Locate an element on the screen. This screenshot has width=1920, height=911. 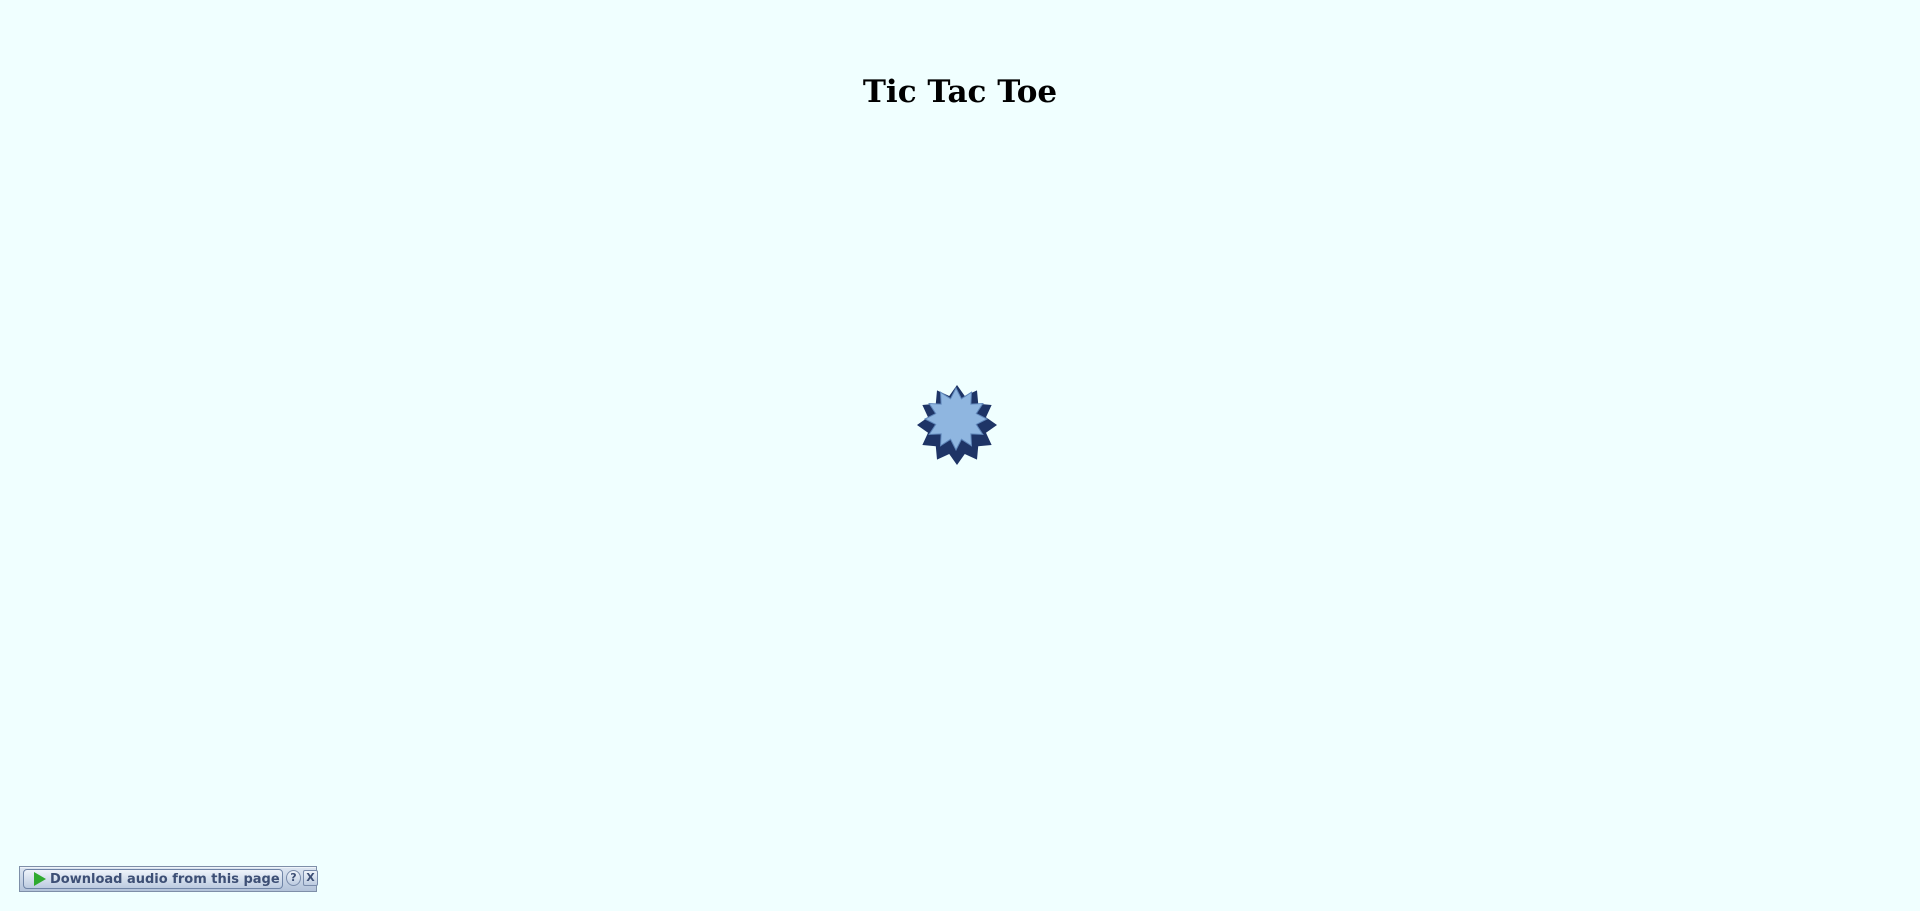
audio-download-toolbar: Download audio from this page ? X is located at coordinates (168, 879).